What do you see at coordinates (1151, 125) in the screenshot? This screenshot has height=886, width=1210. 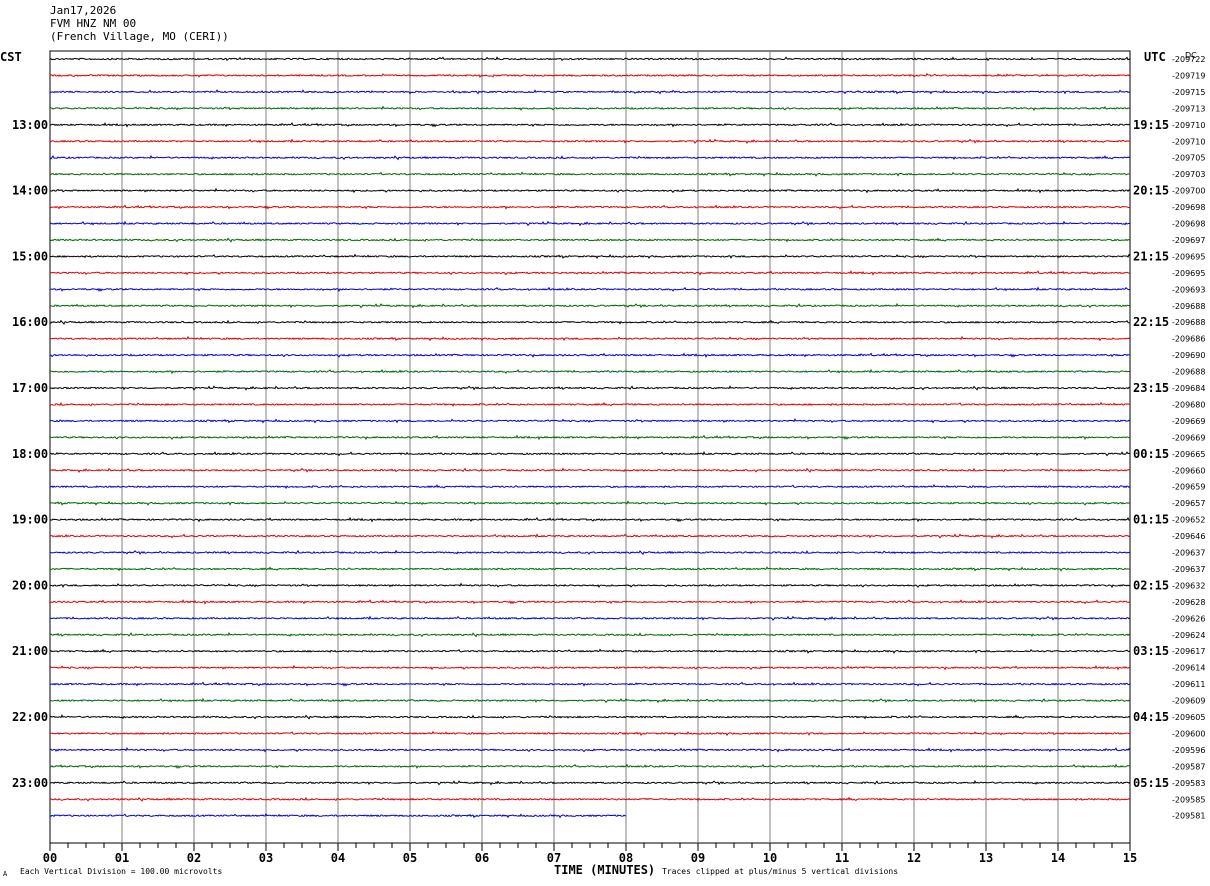 I see `right-hour-label: 19:15` at bounding box center [1151, 125].